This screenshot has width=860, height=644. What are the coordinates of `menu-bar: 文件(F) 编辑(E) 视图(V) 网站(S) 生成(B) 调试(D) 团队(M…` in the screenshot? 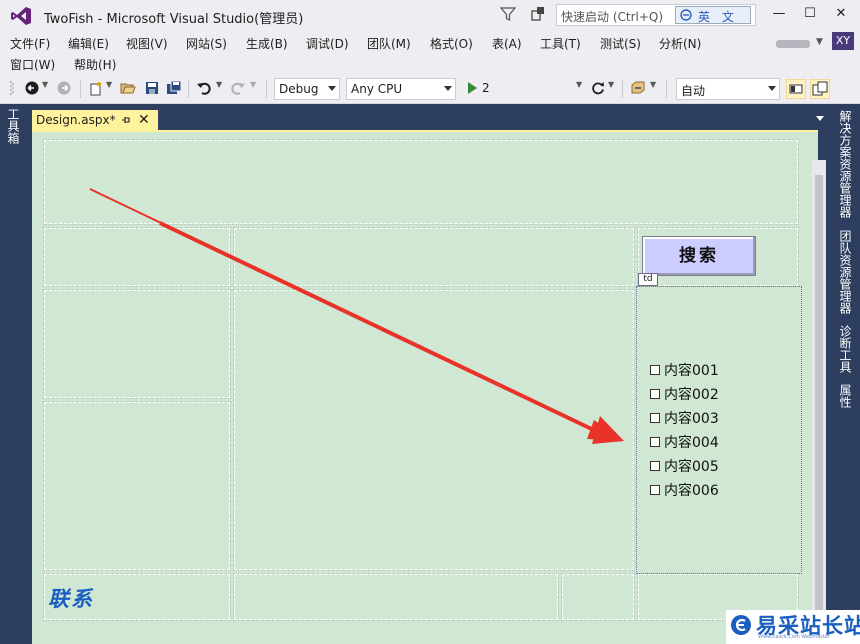 It's located at (430, 53).